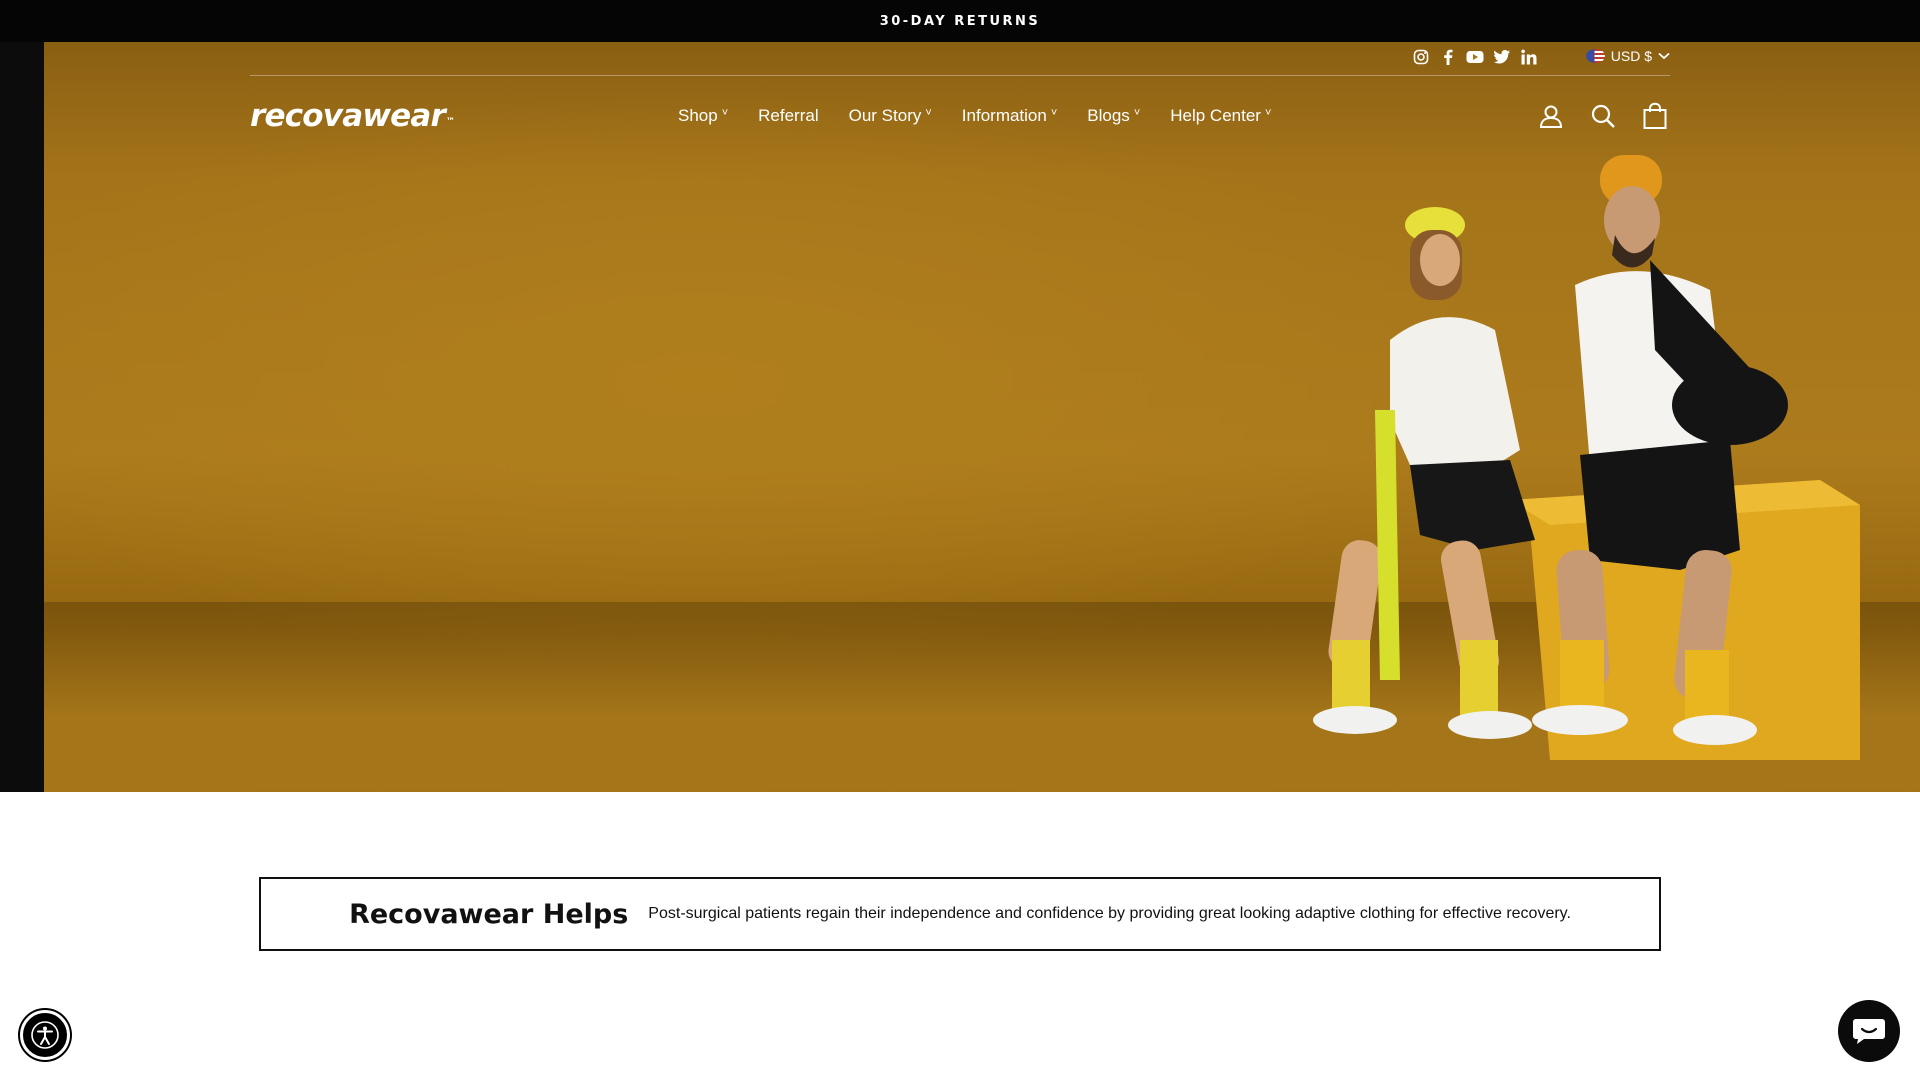 The height and width of the screenshot is (1080, 1920). What do you see at coordinates (1529, 57) in the screenshot?
I see `linkedin-icon` at bounding box center [1529, 57].